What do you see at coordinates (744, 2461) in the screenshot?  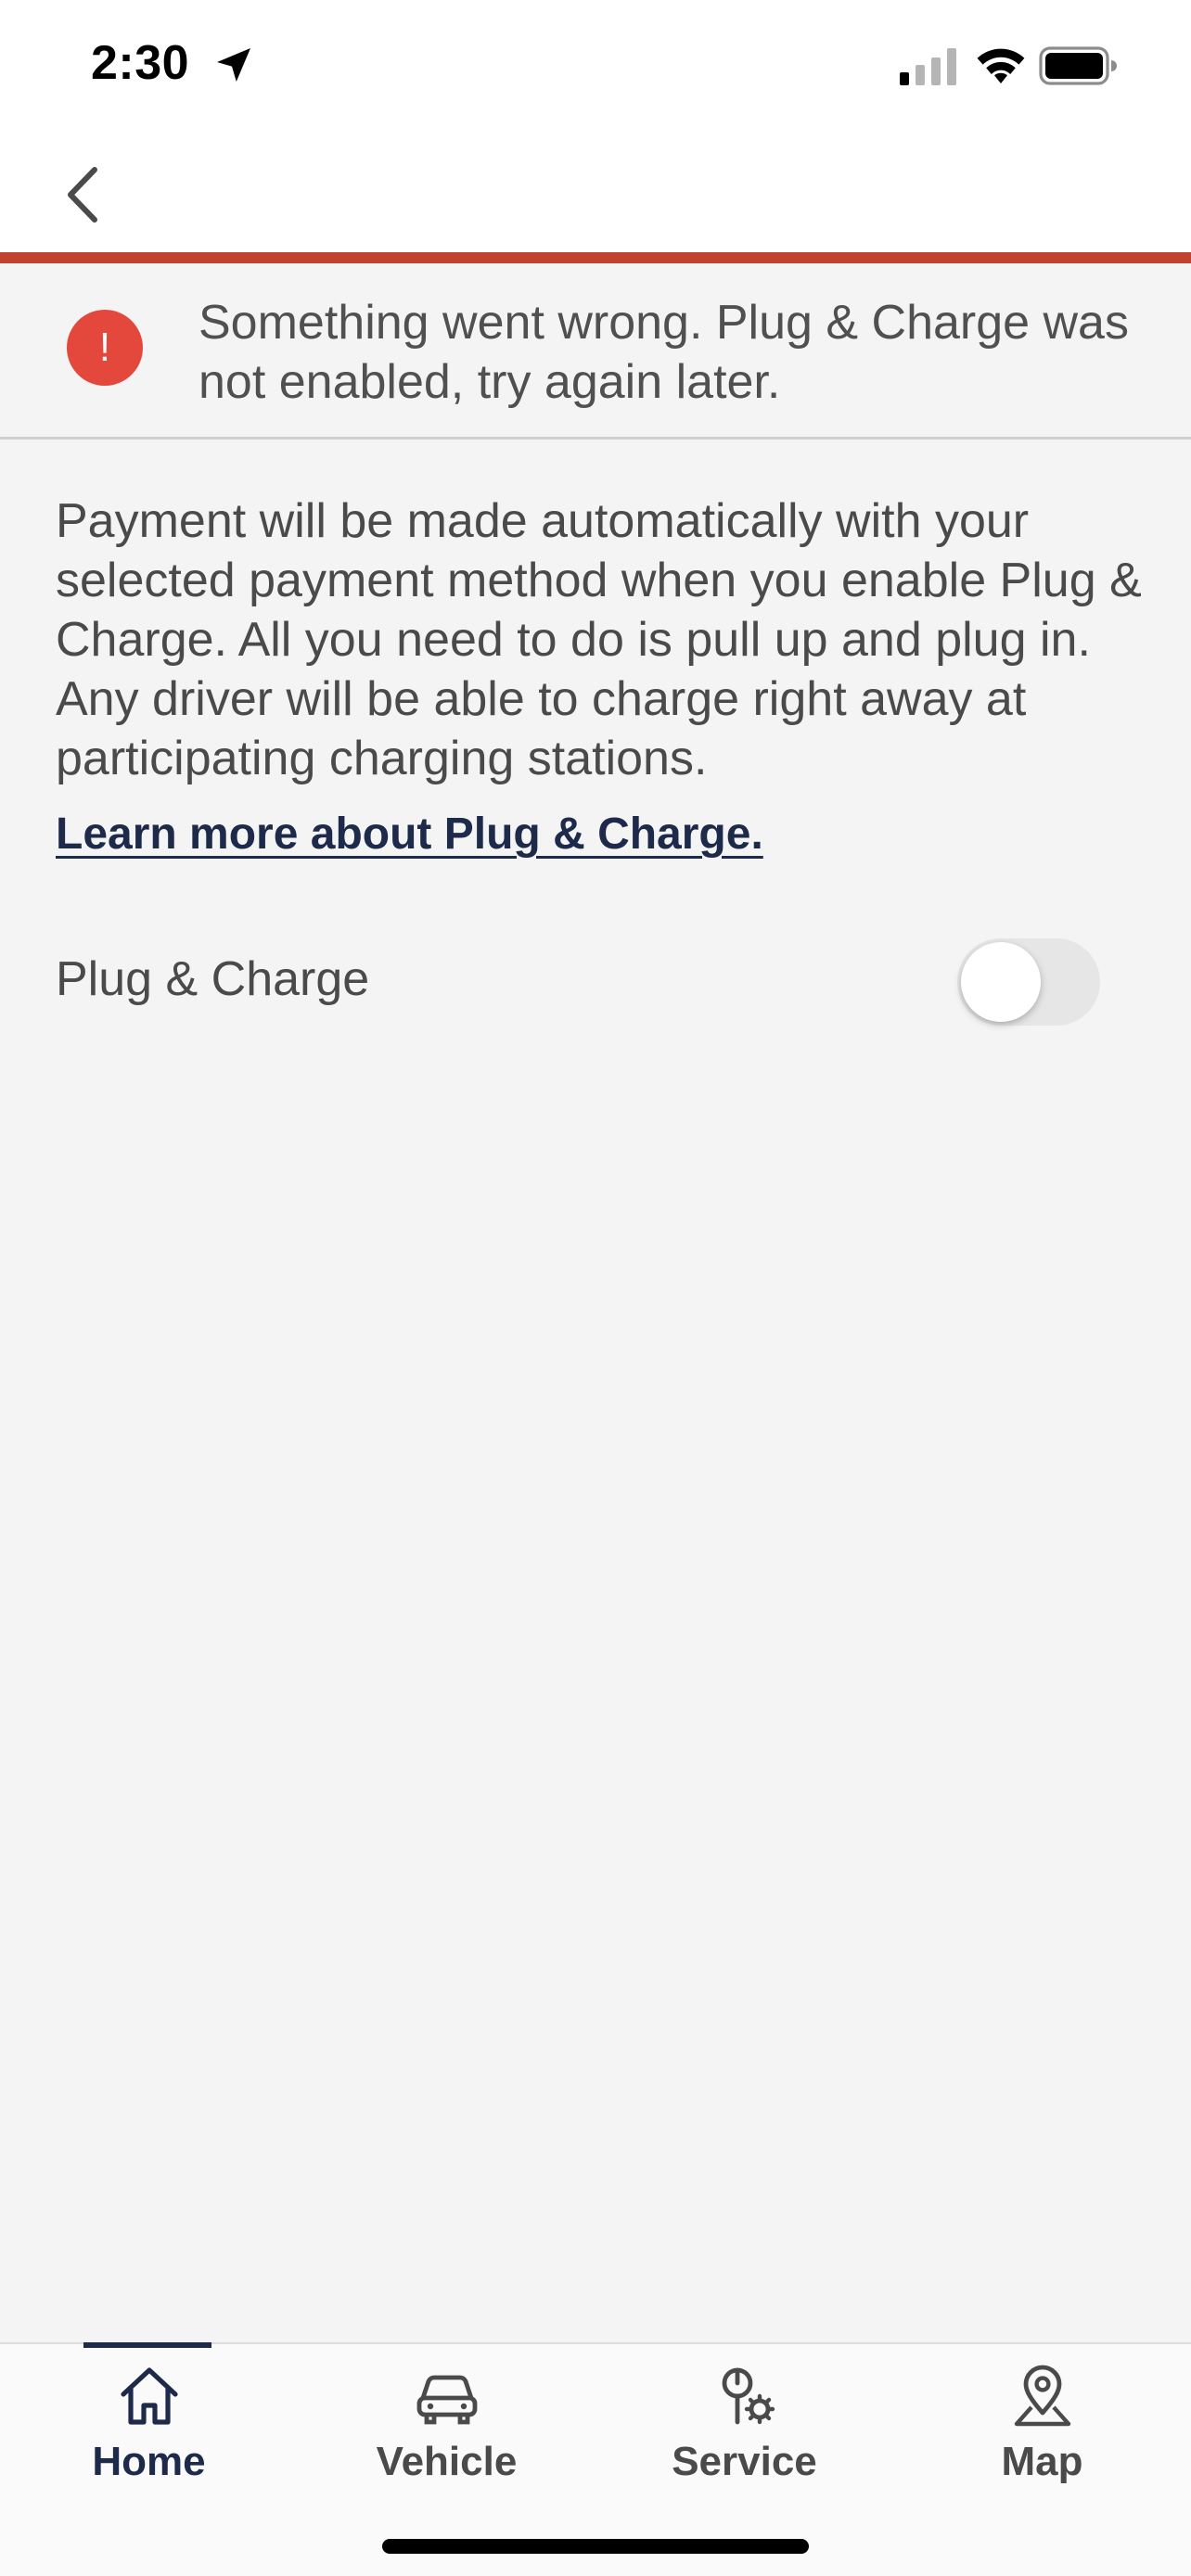 I see `tab-service-label: Service` at bounding box center [744, 2461].